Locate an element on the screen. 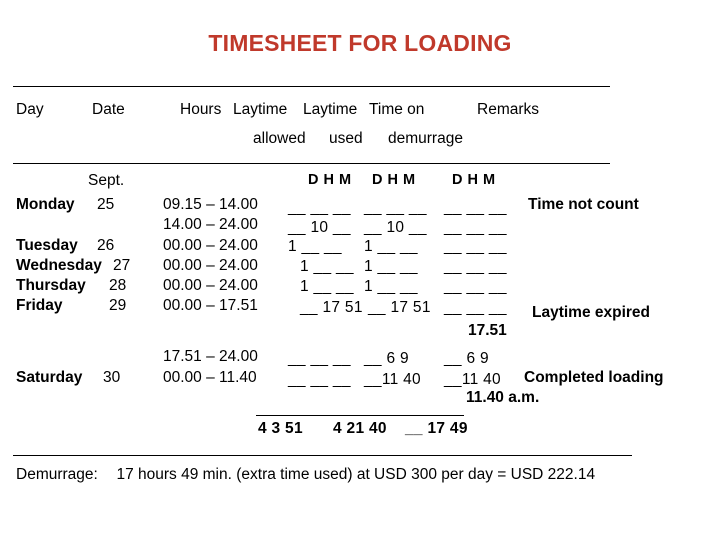  column-header-used-sub: used is located at coordinates (346, 138).